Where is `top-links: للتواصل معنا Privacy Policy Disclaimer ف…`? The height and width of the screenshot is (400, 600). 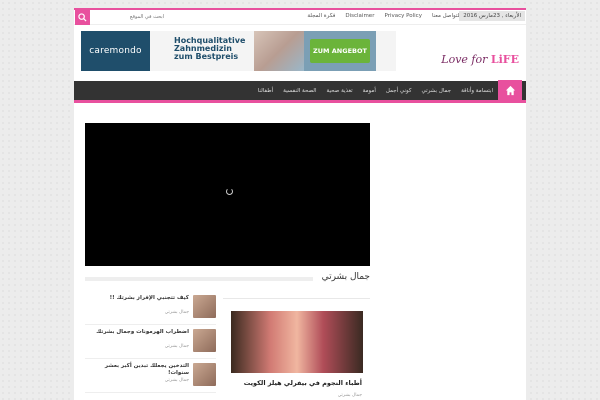 top-links: للتواصل معنا Privacy Policy Disclaimer ف… is located at coordinates (384, 16).